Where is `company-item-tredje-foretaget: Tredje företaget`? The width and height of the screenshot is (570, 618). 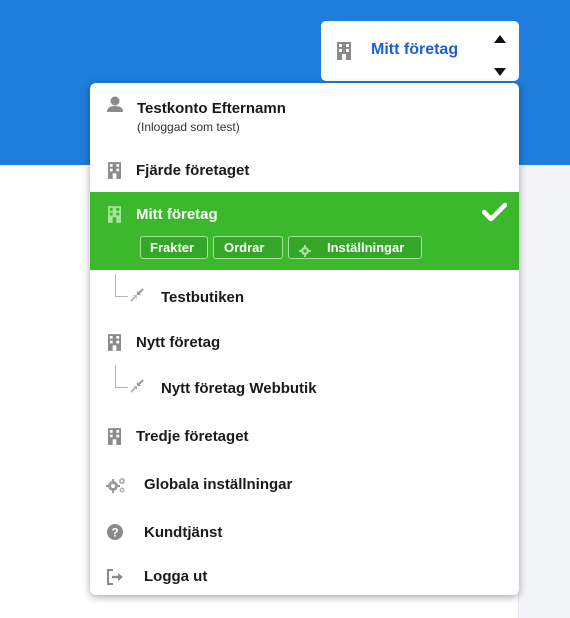
company-item-tredje-foretaget: Tredje företaget is located at coordinates (304, 437).